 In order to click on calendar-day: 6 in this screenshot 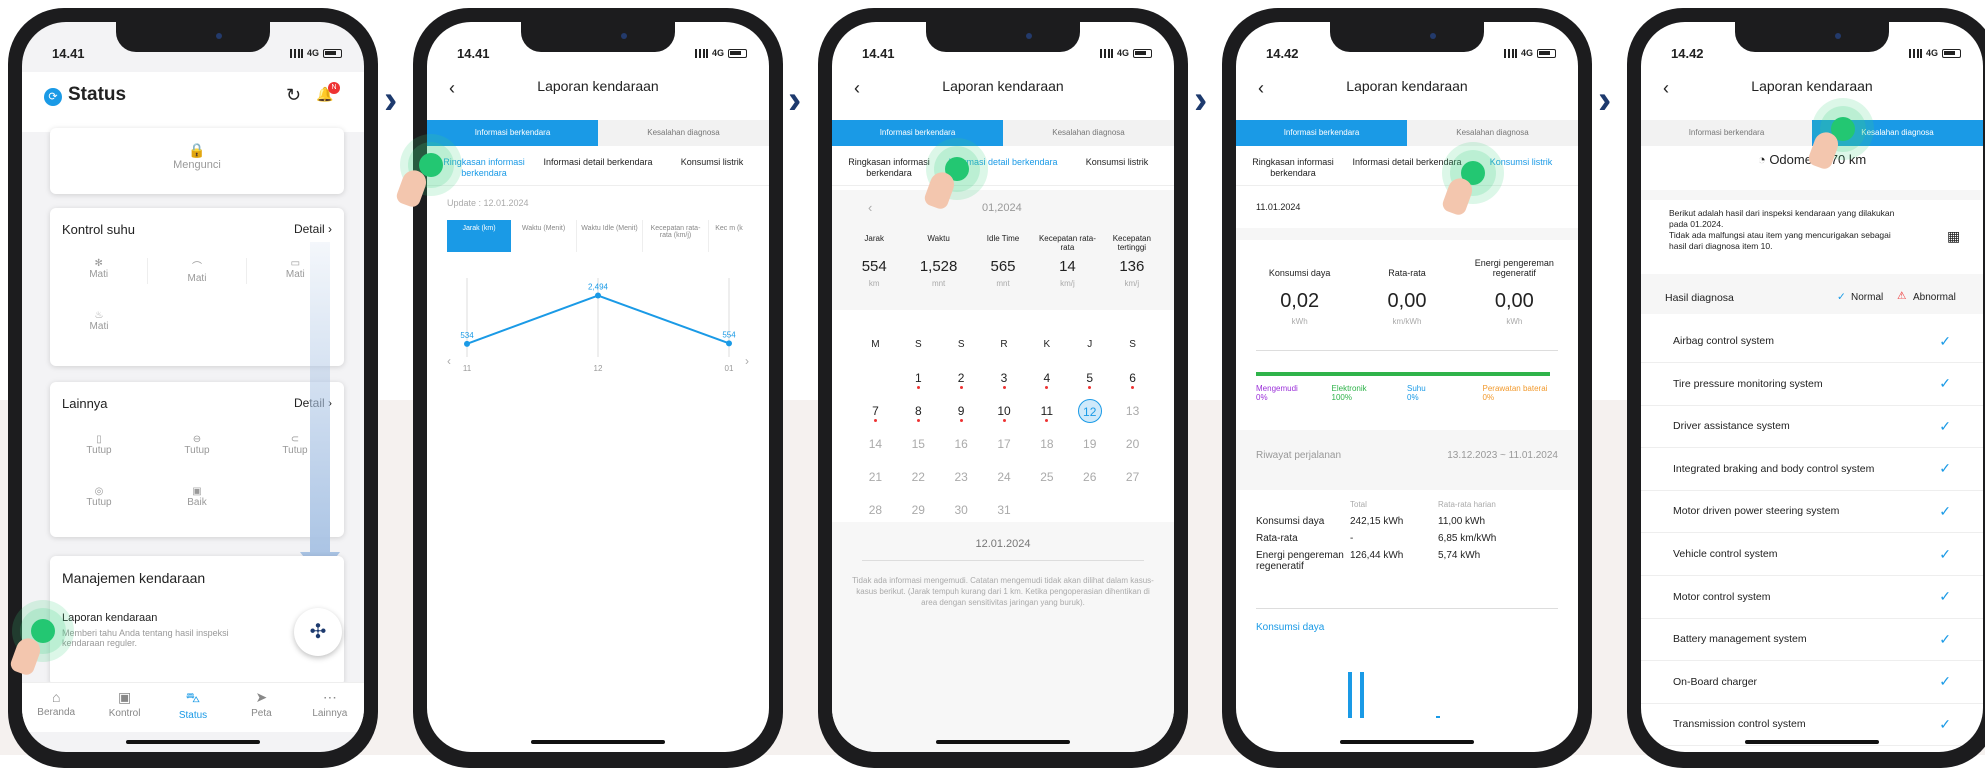, I will do `click(1132, 380)`.